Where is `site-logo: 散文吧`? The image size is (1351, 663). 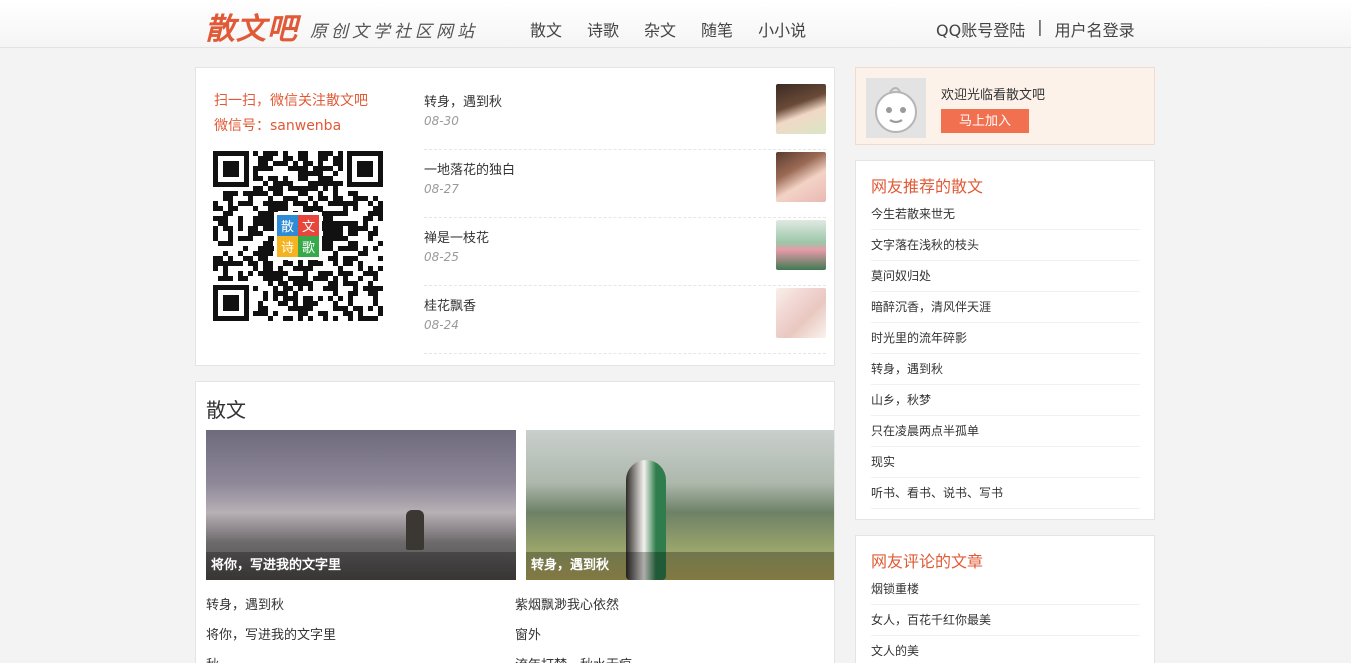
site-logo: 散文吧 is located at coordinates (251, 26).